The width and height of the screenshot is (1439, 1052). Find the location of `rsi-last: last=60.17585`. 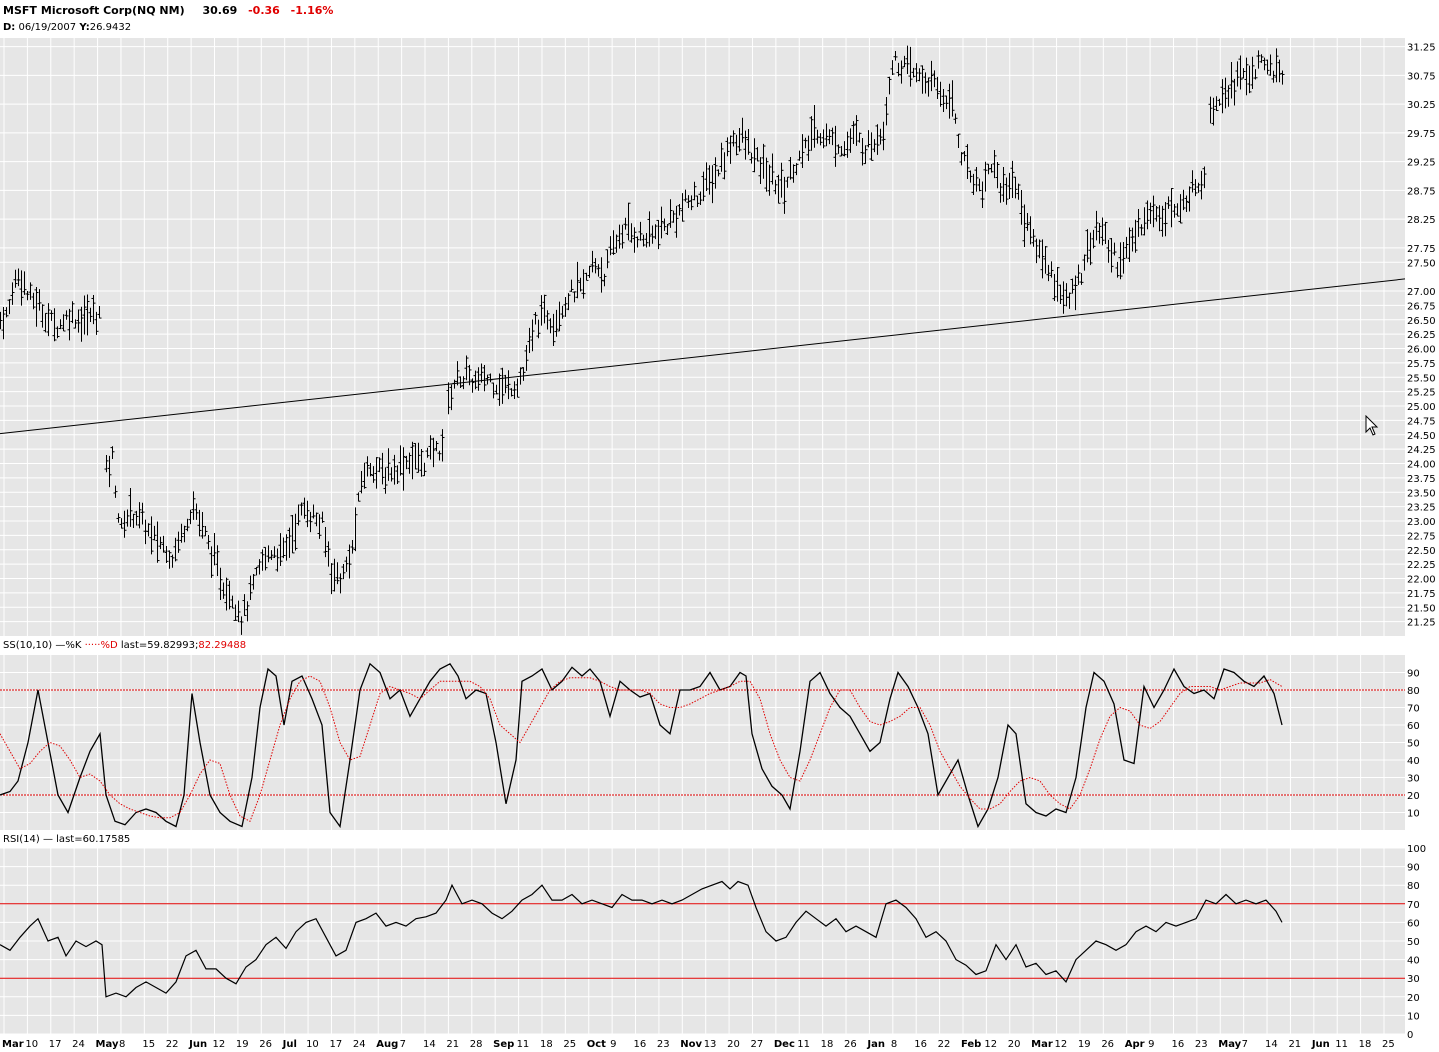

rsi-last: last=60.17585 is located at coordinates (93, 839).